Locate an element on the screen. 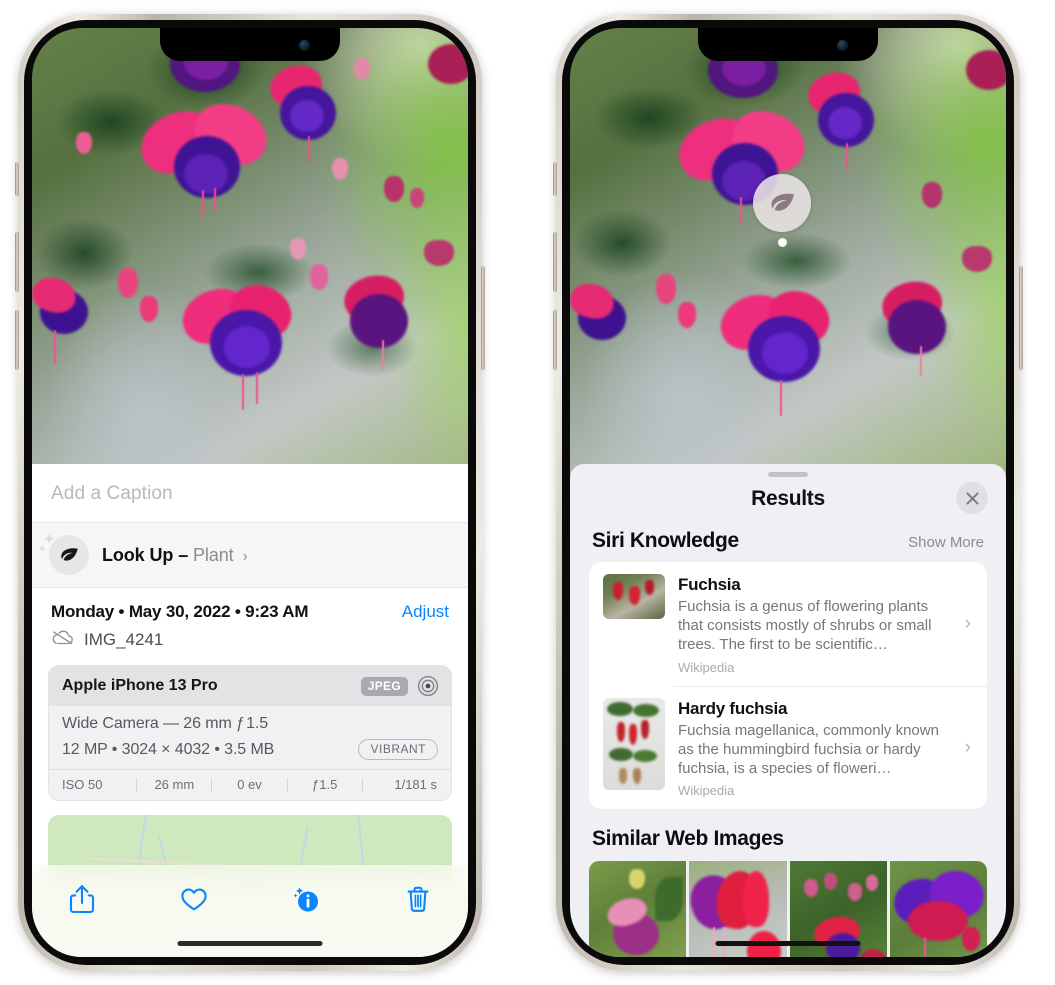 Image resolution: width=1055 pixels, height=985 pixels. delete-button is located at coordinates (418, 899).